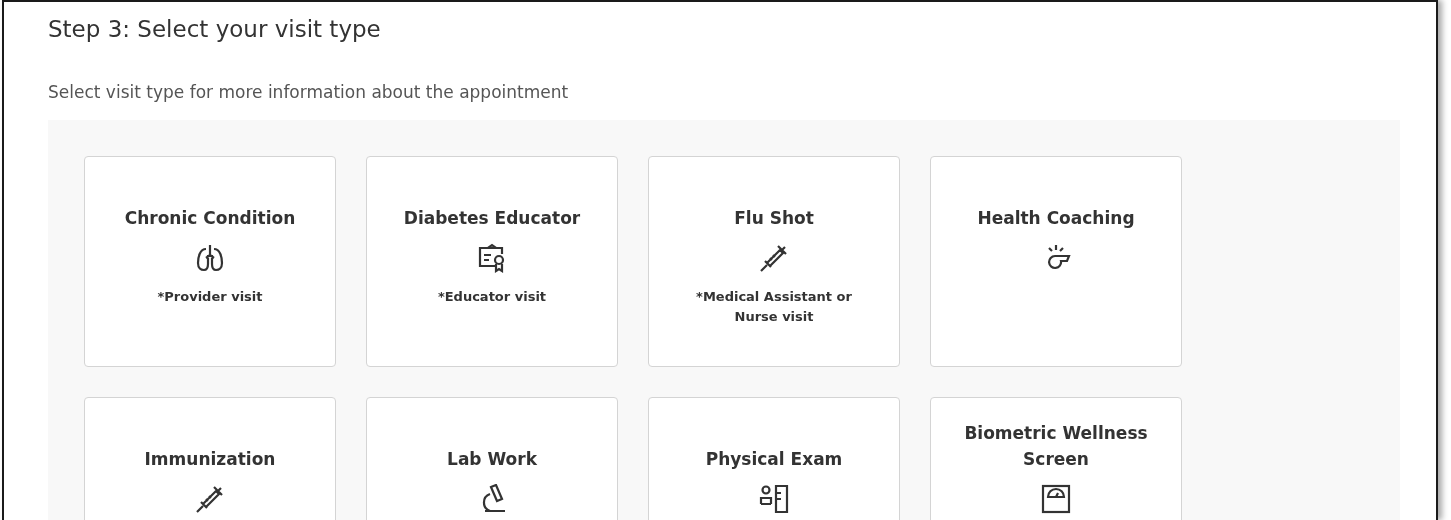 The image size is (1451, 520). I want to click on lungs-icon, so click(210, 258).